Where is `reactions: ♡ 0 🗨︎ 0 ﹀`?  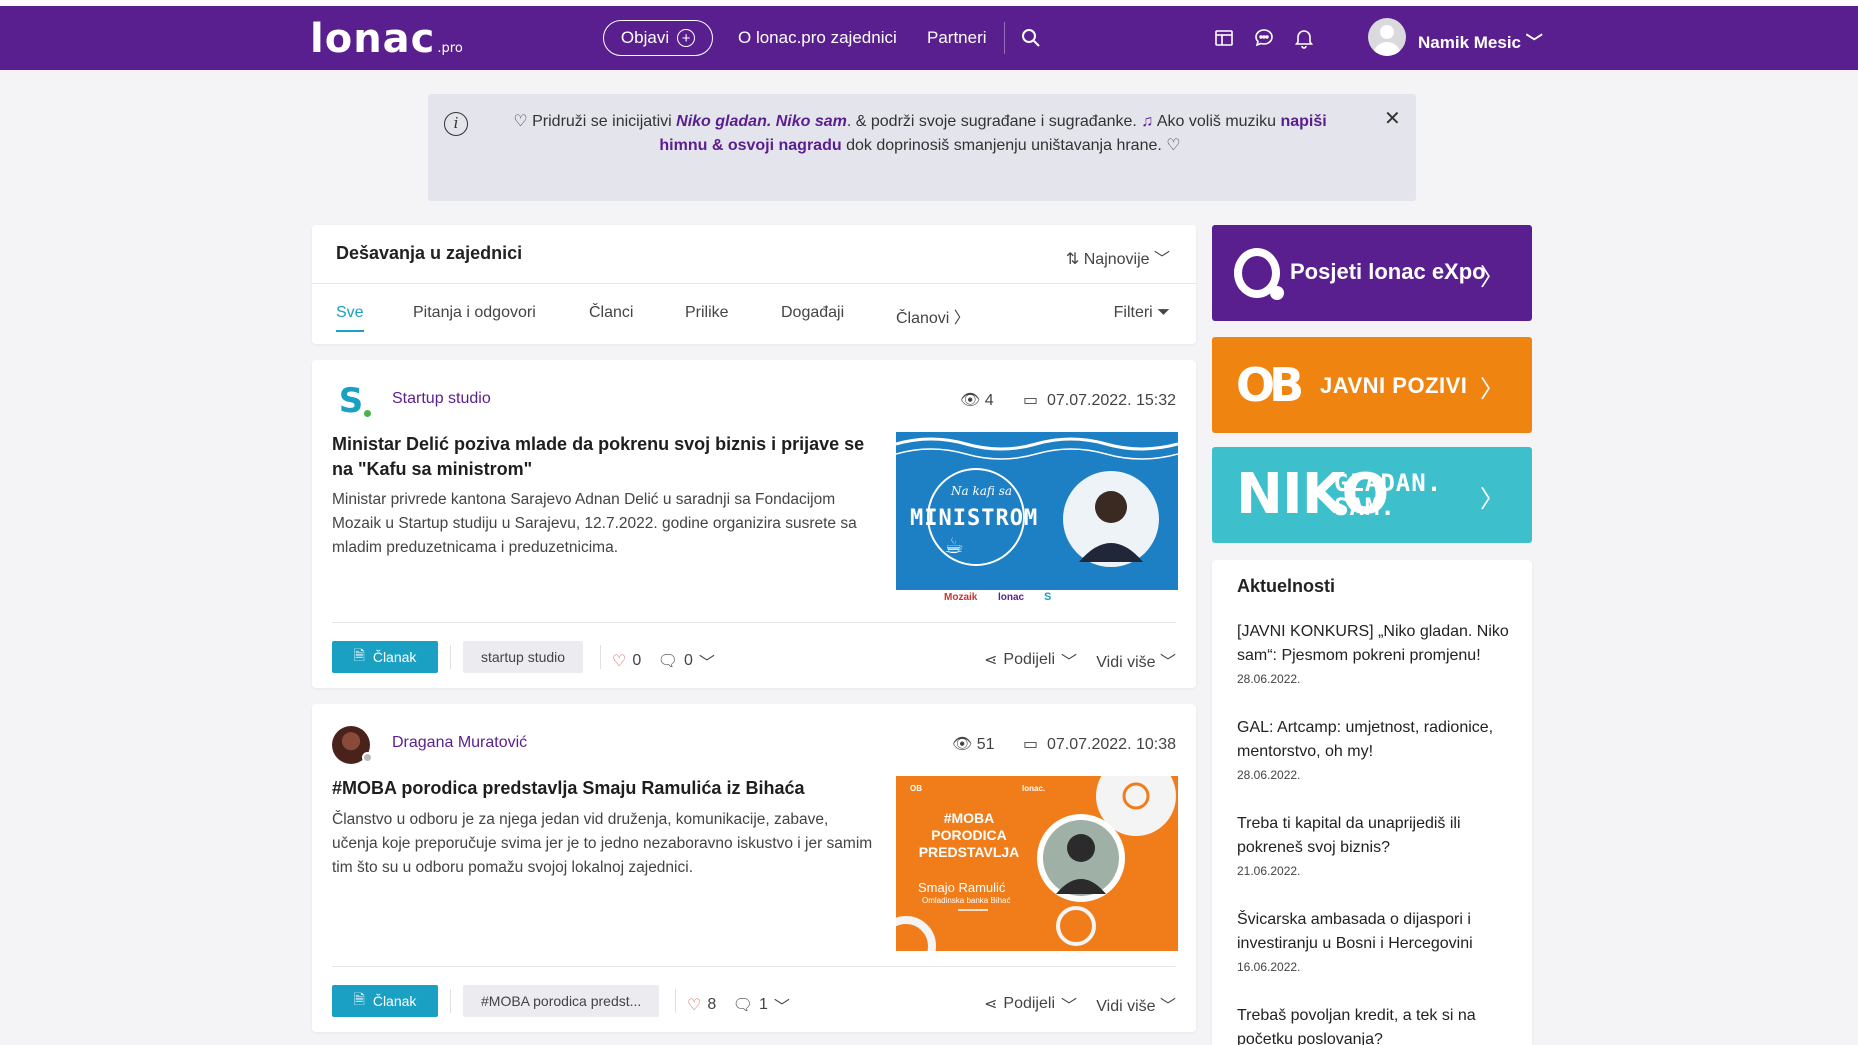 reactions: ♡ 0 🗨︎ 0 ﹀ is located at coordinates (663, 661).